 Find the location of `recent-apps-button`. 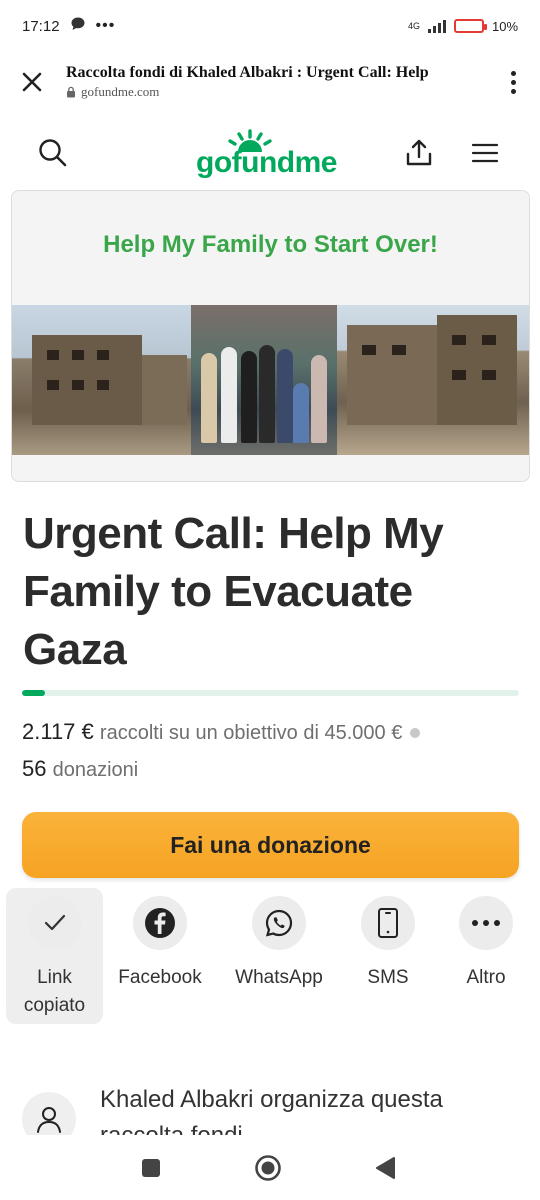

recent-apps-button is located at coordinates (151, 1168).